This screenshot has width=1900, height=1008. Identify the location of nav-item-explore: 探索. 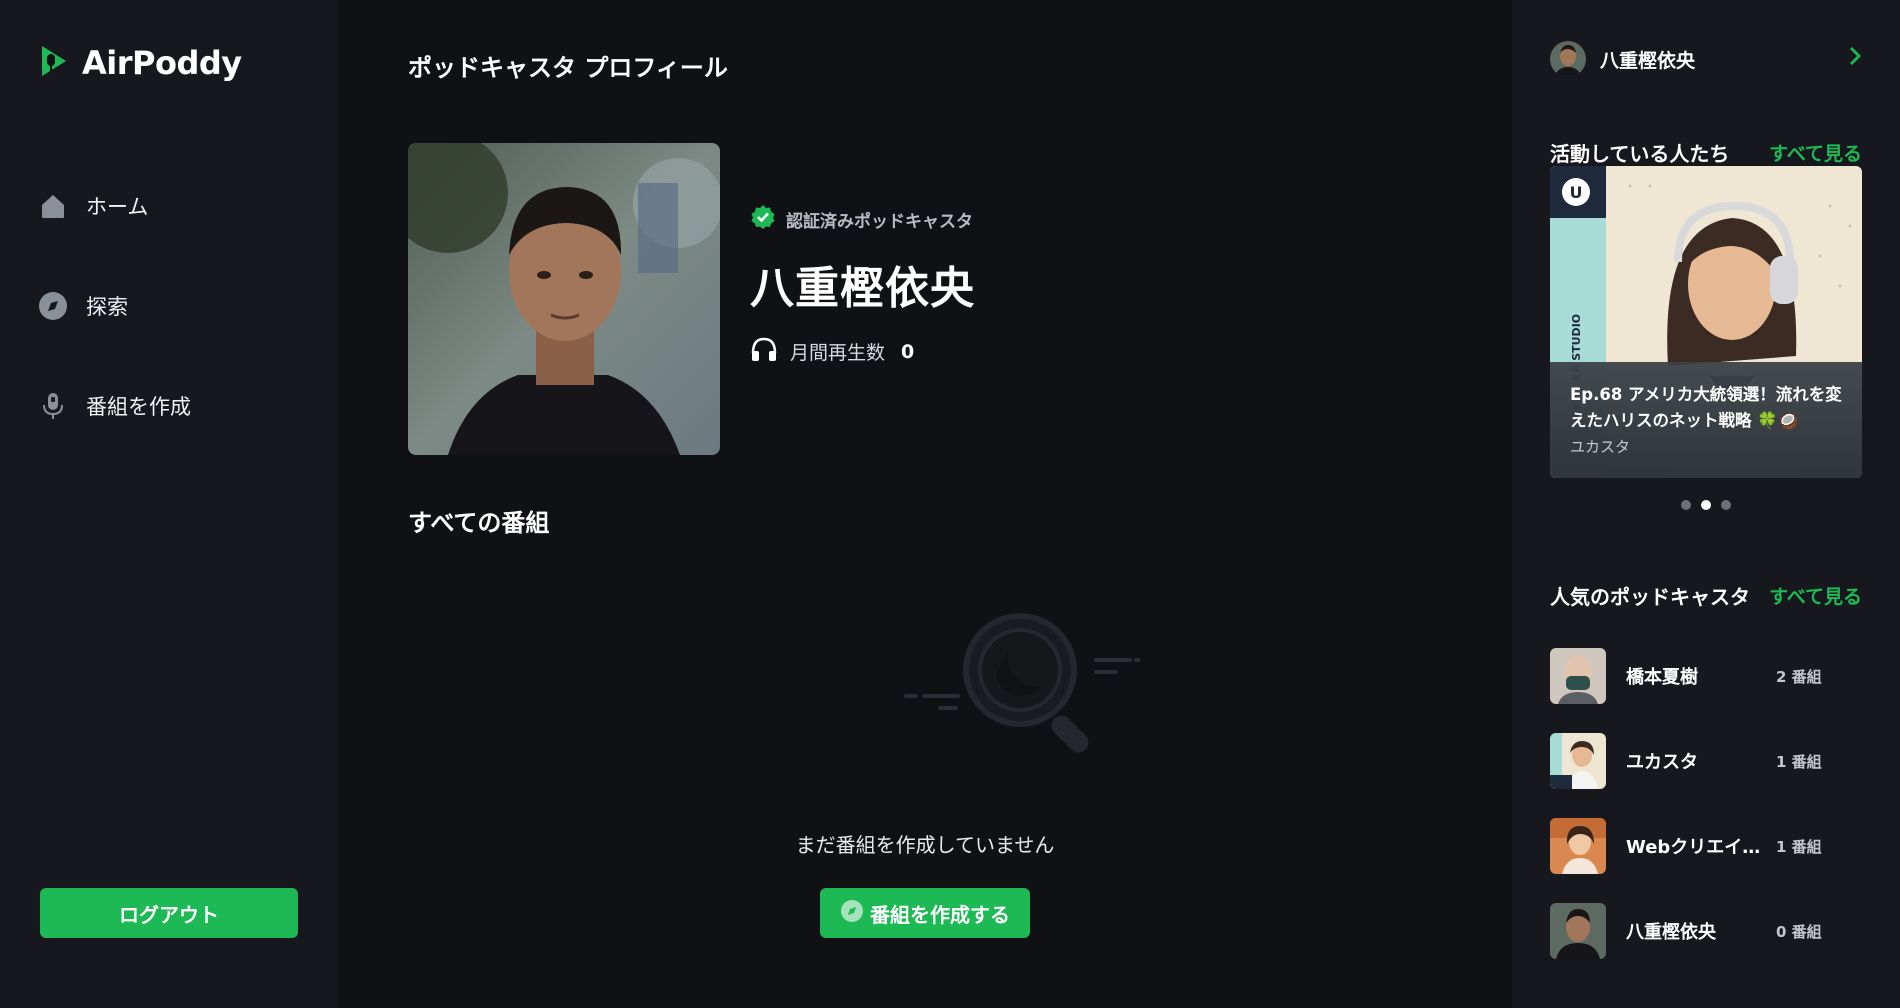
(114, 306).